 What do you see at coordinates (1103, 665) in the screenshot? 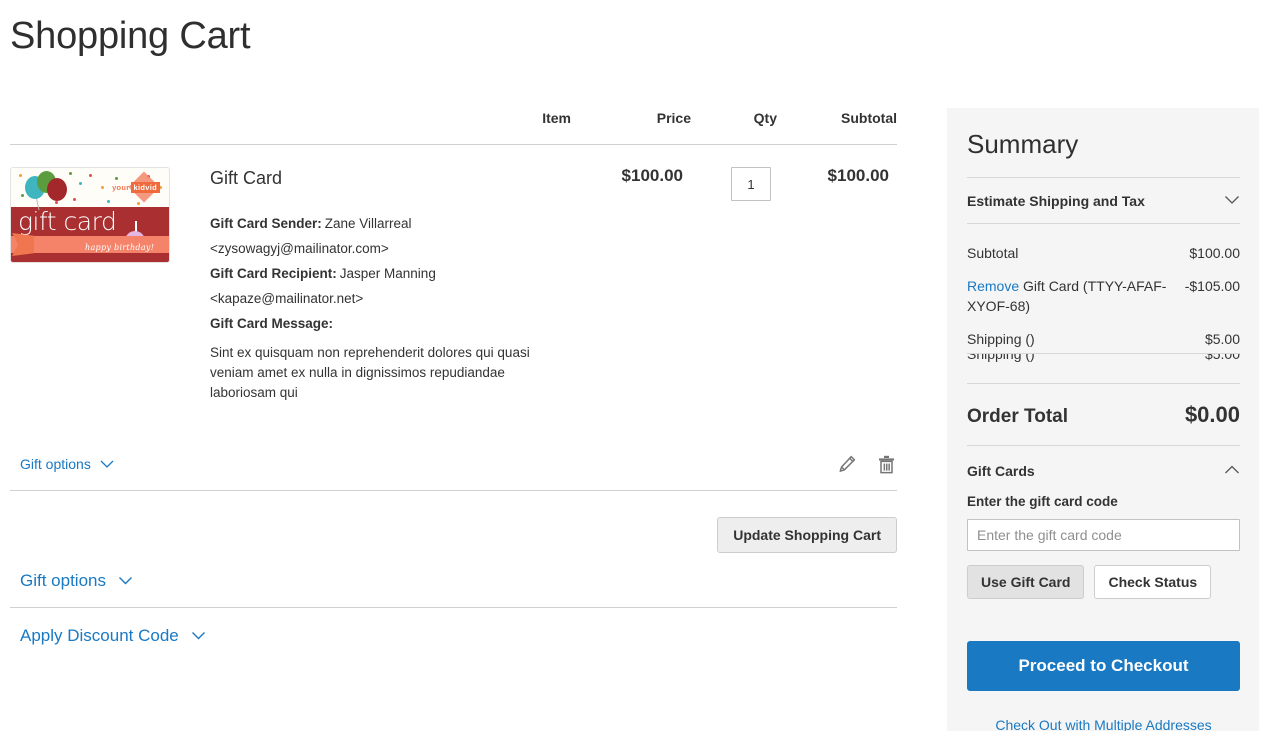
I see `proceed-to-checkout-button: Proceed to Checkout` at bounding box center [1103, 665].